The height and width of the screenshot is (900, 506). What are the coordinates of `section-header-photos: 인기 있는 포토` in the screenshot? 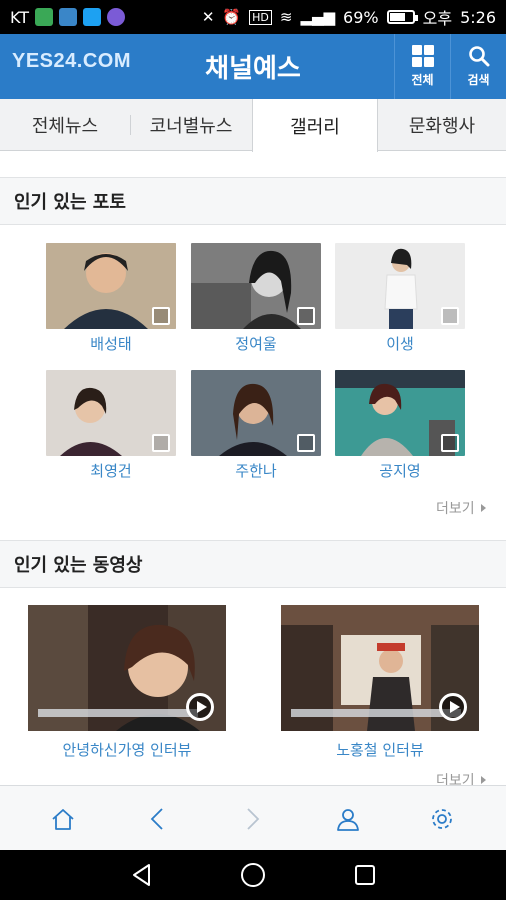 It's located at (253, 201).